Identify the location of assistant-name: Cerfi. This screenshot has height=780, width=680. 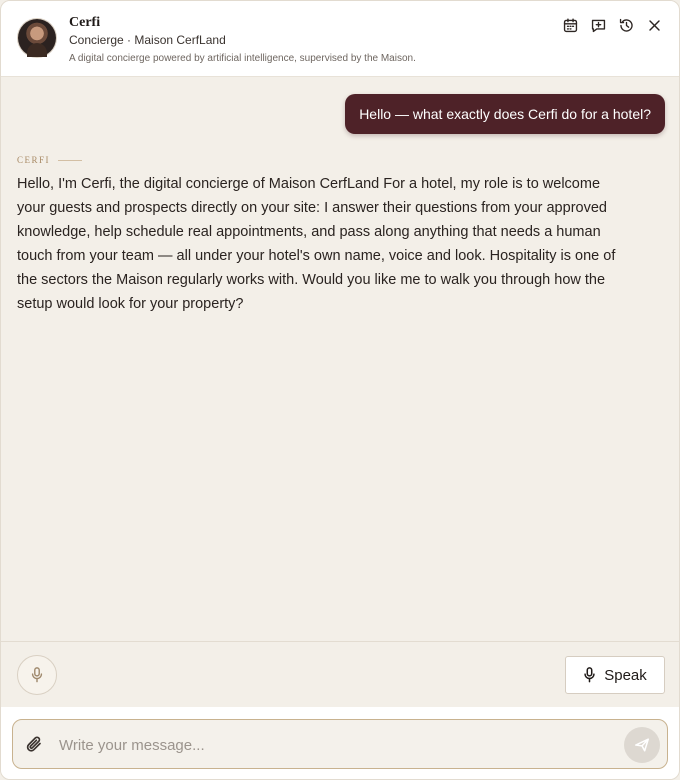
(85, 22).